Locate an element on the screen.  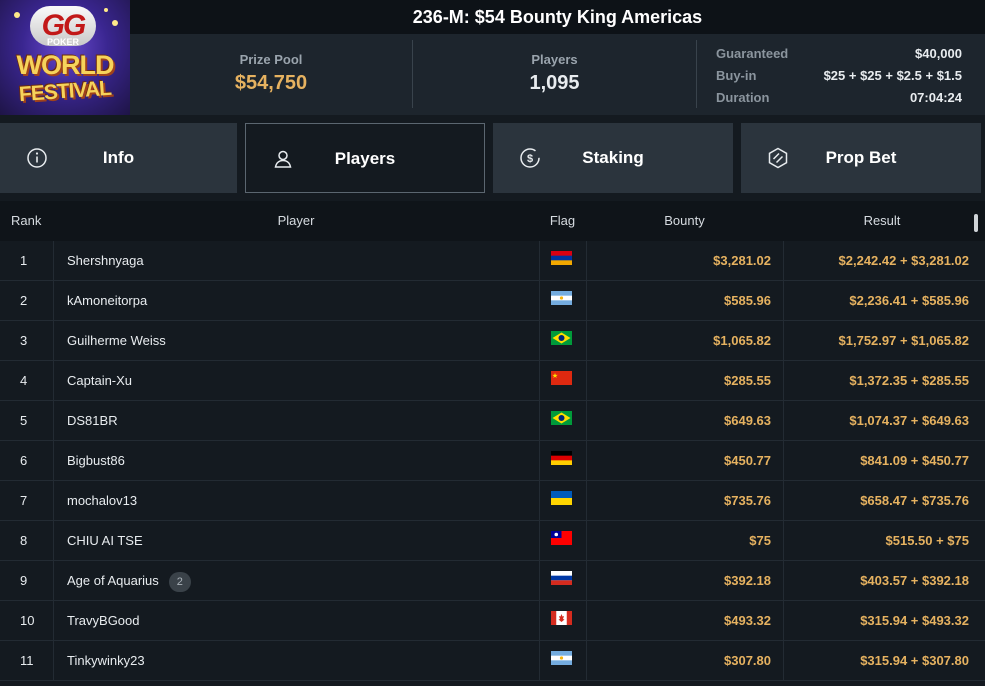
player-name-cell: Bigbust86 is located at coordinates (296, 461).